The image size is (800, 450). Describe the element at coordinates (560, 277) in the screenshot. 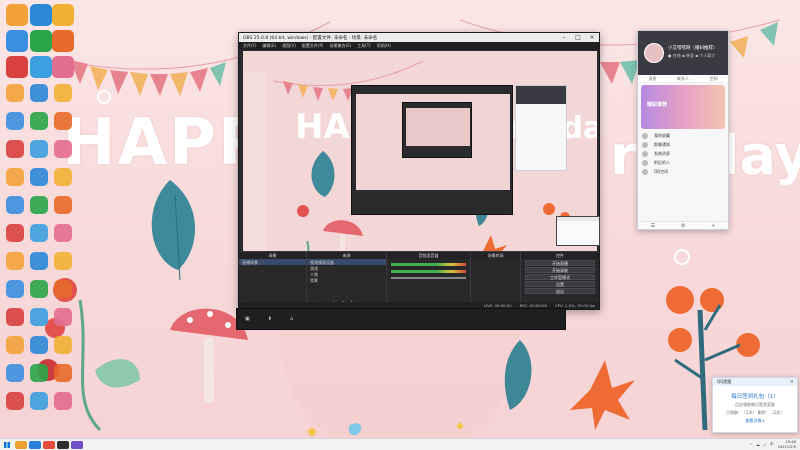

I see `studio-mode-button: 工作室模式` at that location.